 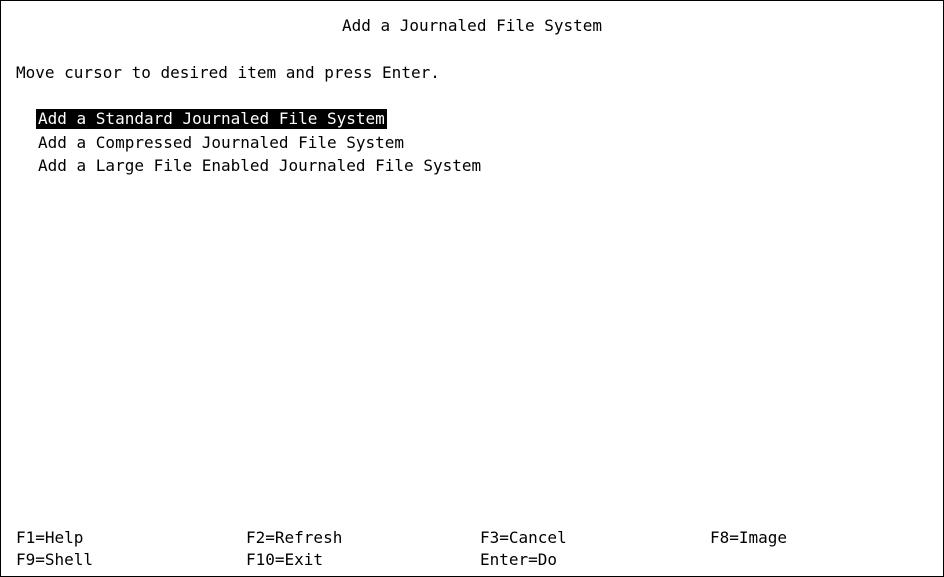 I want to click on f8-image-key: F8=Image, so click(x=748, y=538).